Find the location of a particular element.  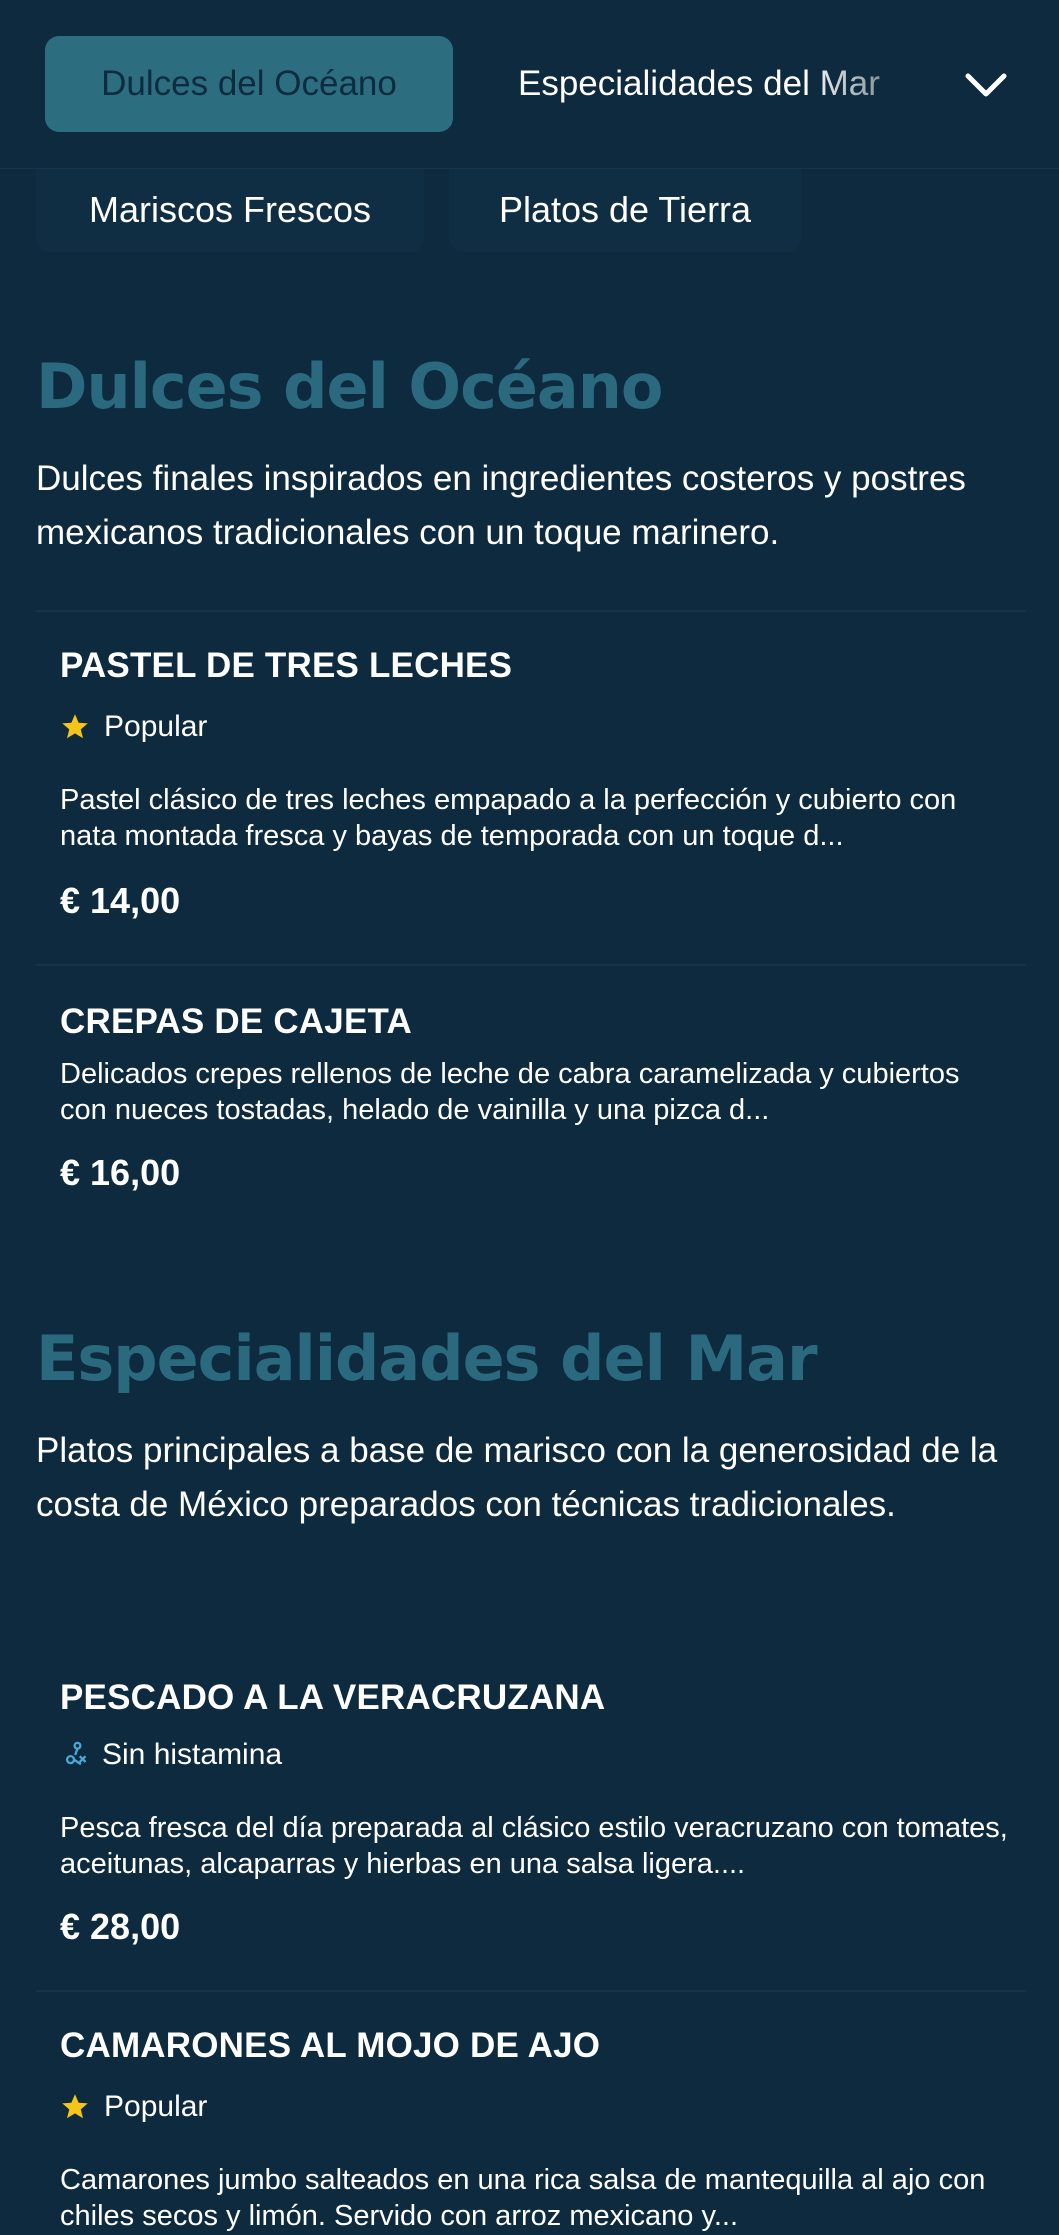

category-chip-row: Mariscos Frescos Platos de Tierra is located at coordinates (529, 213).